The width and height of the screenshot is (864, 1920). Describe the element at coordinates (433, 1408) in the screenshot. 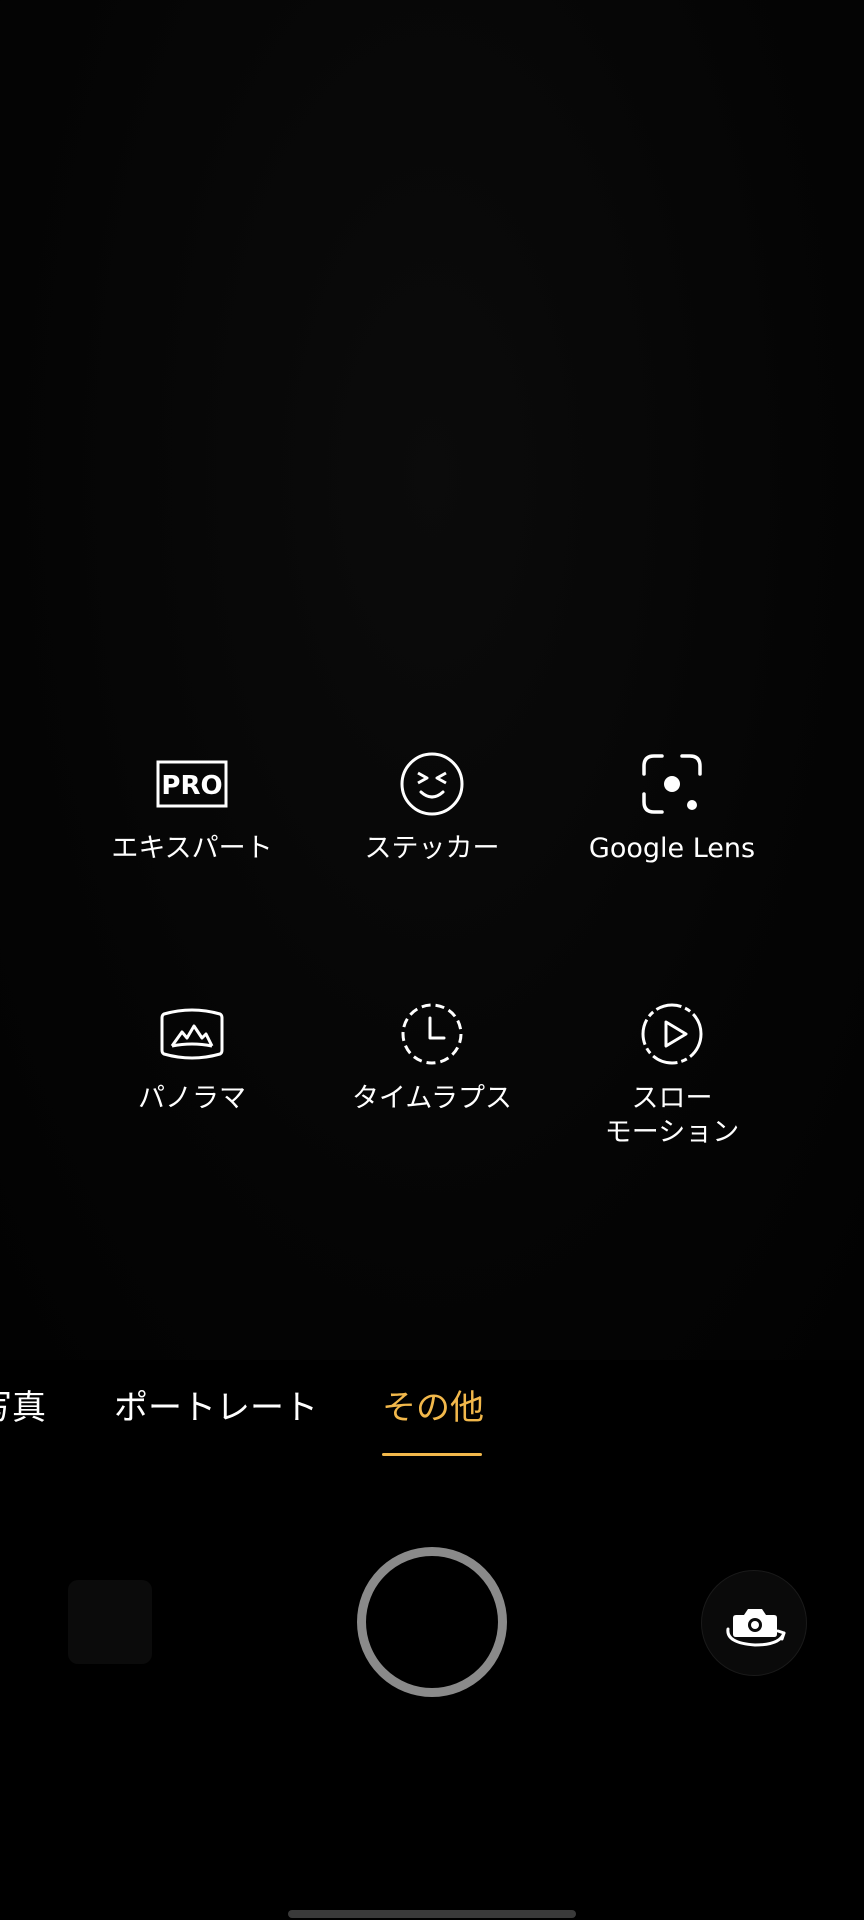

I see `tab-other: その他` at that location.